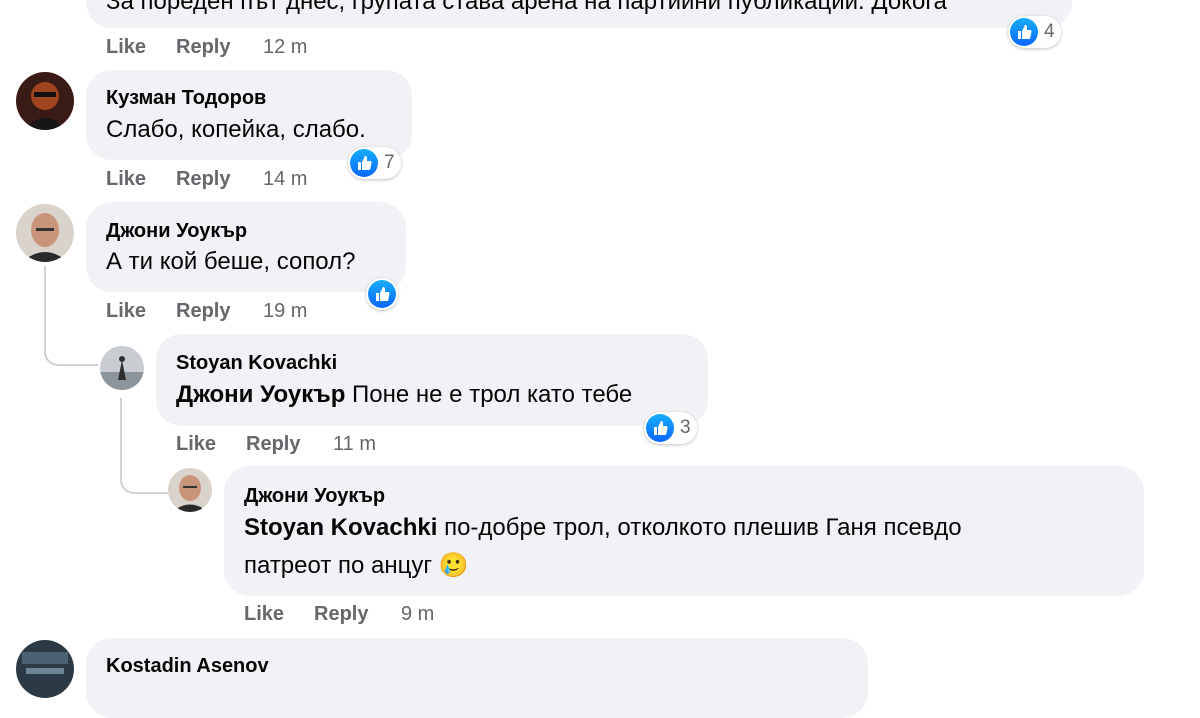  Describe the element at coordinates (340, 527) in the screenshot. I see `mention-link: Stoyan Kovachki` at that location.